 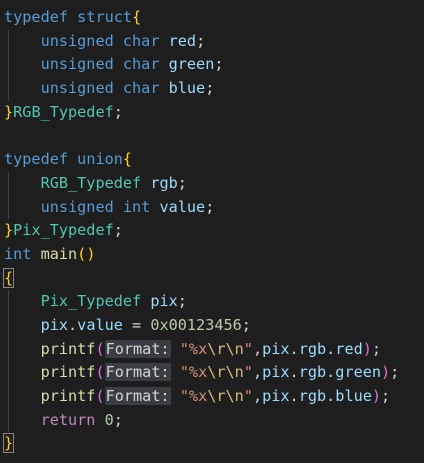 I want to click on code-line: return 0;, so click(x=212, y=420).